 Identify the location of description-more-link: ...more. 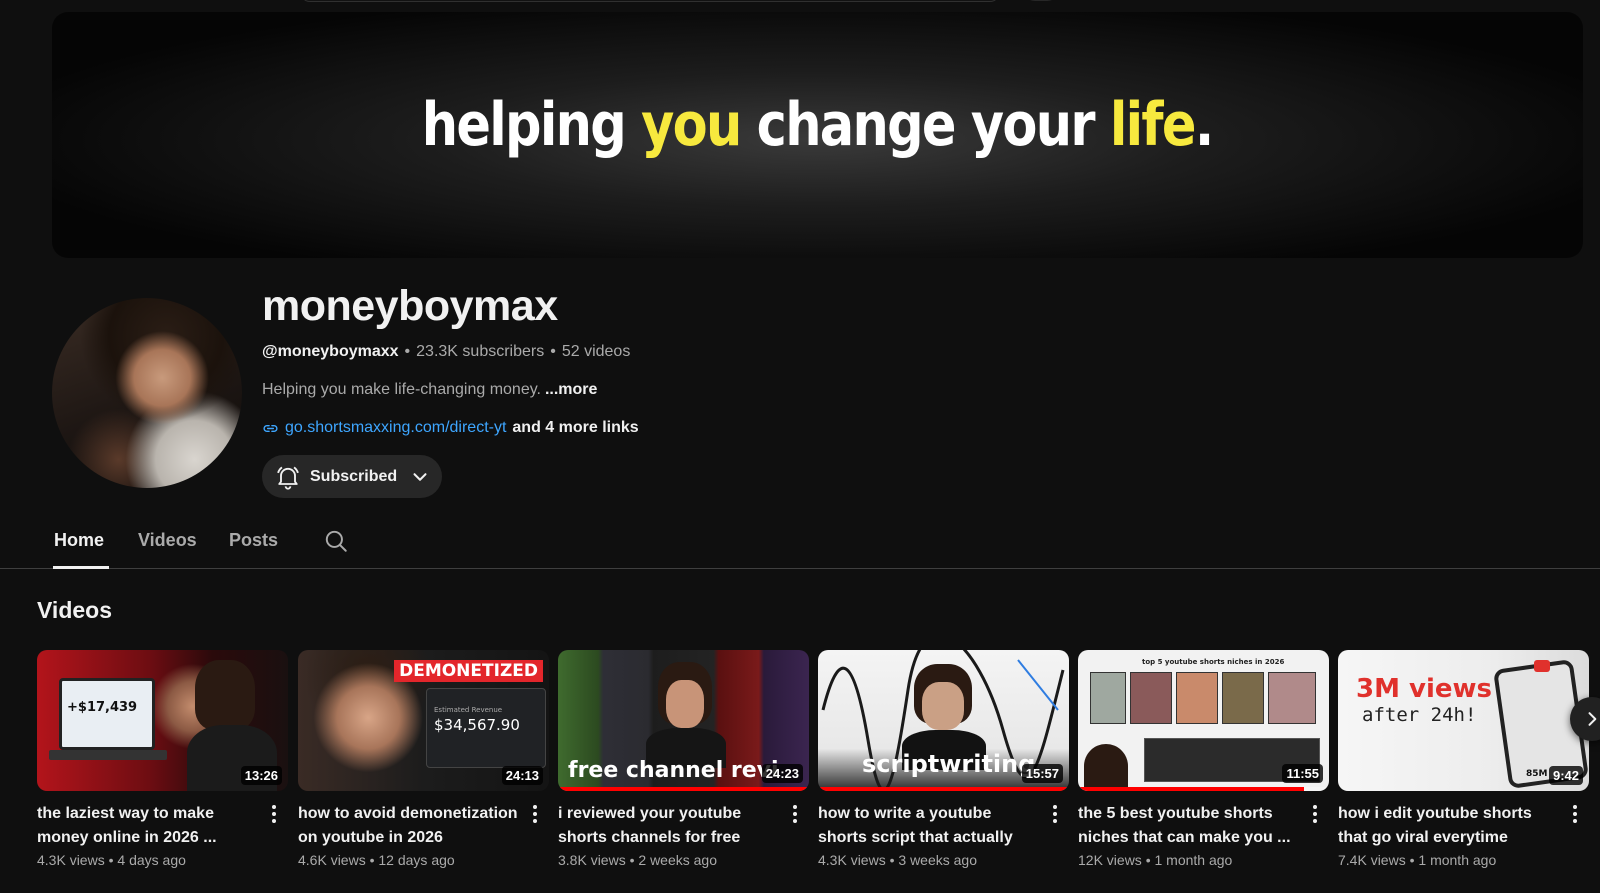
(571, 389).